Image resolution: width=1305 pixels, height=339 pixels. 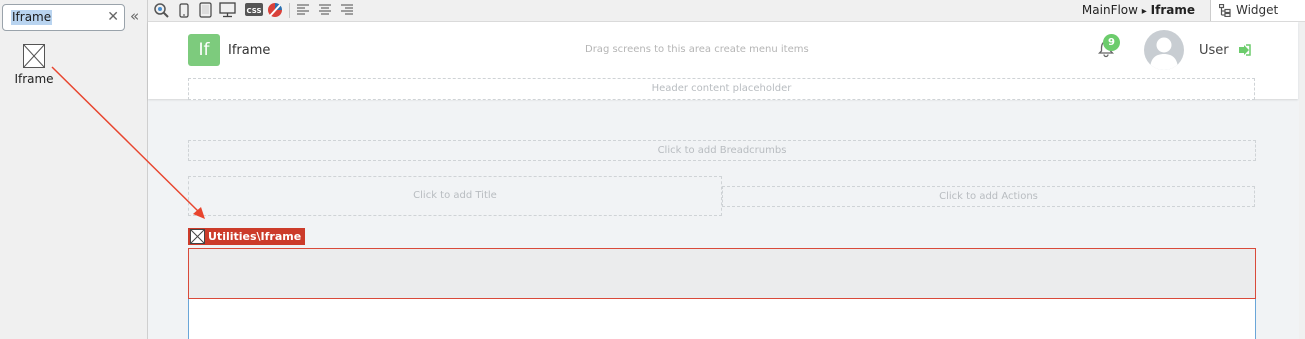 What do you see at coordinates (722, 319) in the screenshot?
I see `main-content-area` at bounding box center [722, 319].